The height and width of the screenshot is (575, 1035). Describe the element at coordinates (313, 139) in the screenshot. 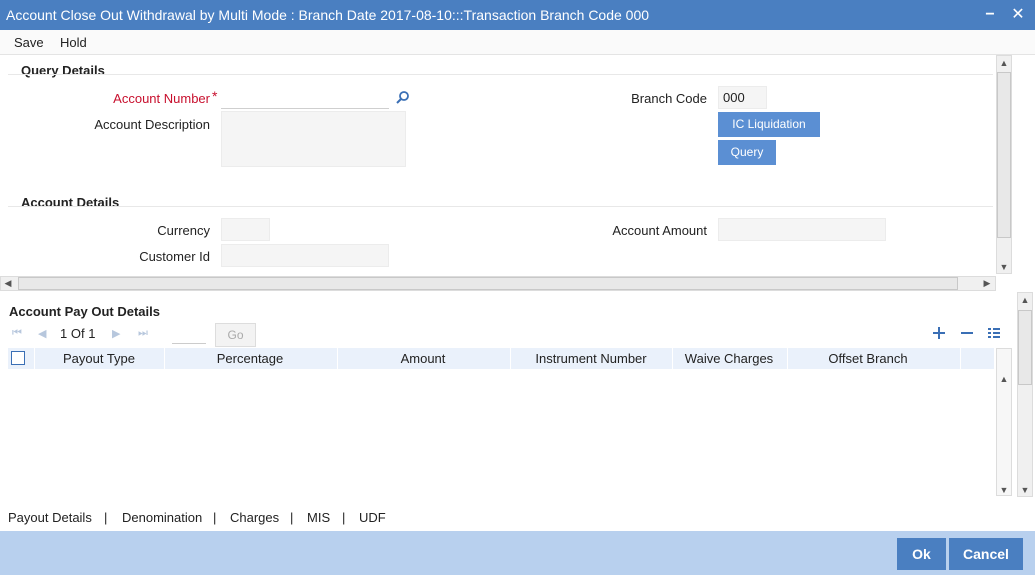

I see `account-description-field` at that location.